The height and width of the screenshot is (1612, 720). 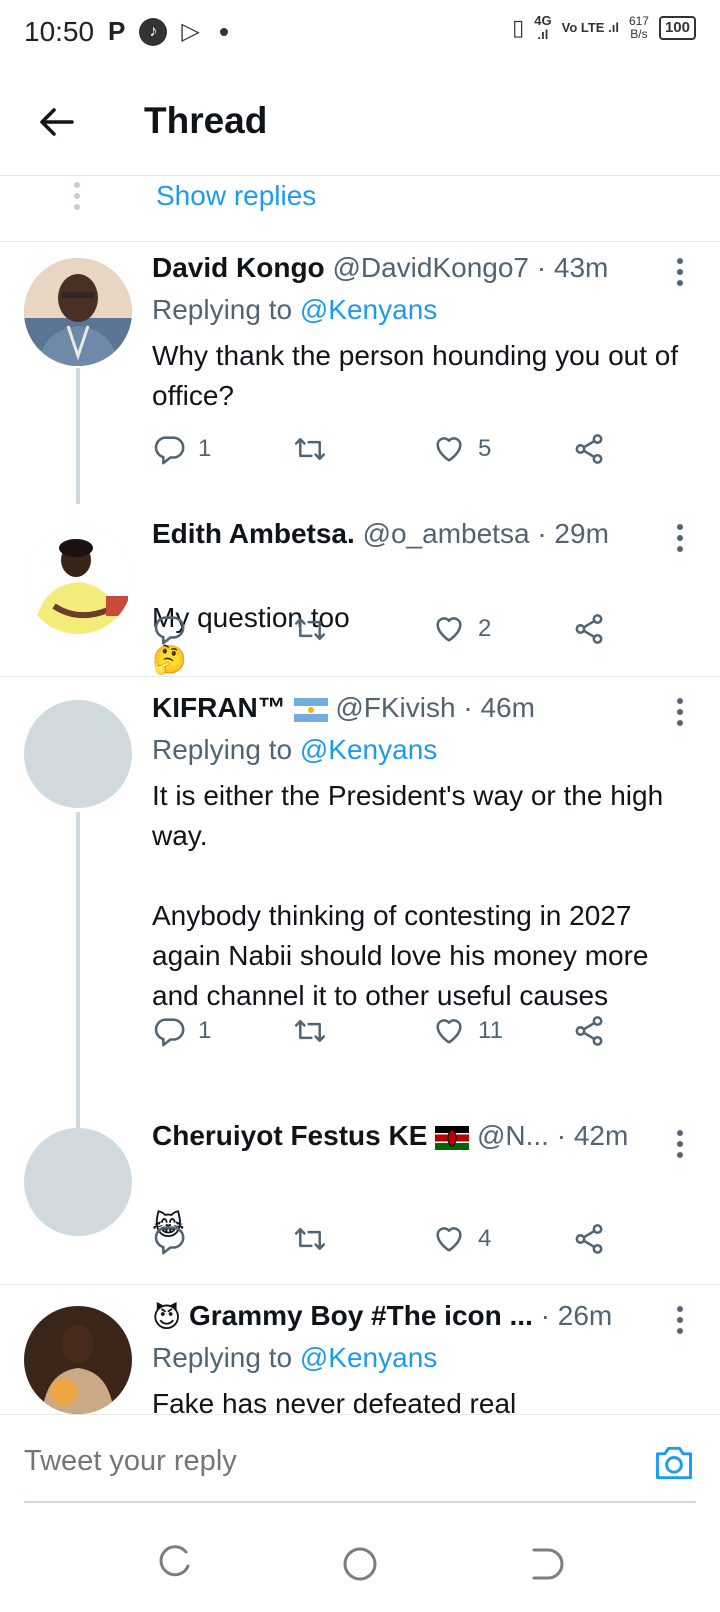 What do you see at coordinates (507, 707) in the screenshot?
I see `tweet-time: 46m` at bounding box center [507, 707].